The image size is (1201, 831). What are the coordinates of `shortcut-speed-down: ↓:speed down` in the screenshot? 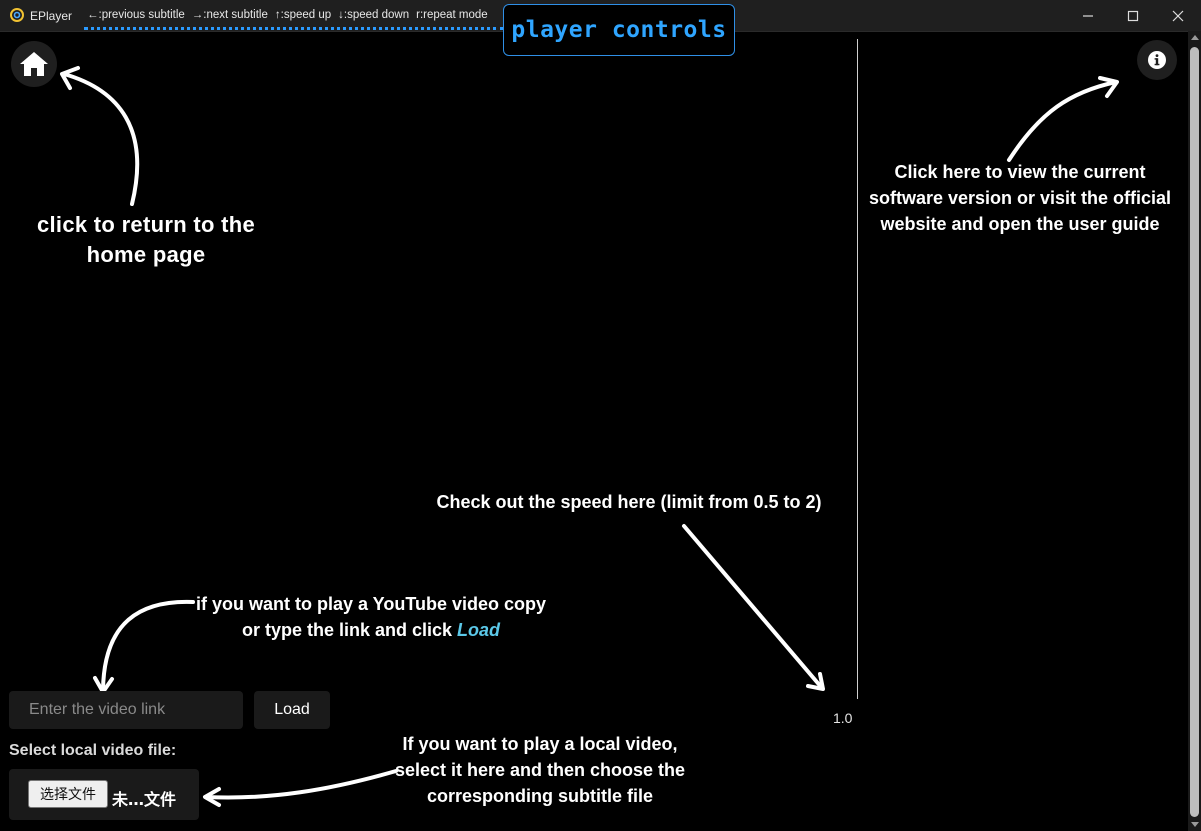 It's located at (374, 15).